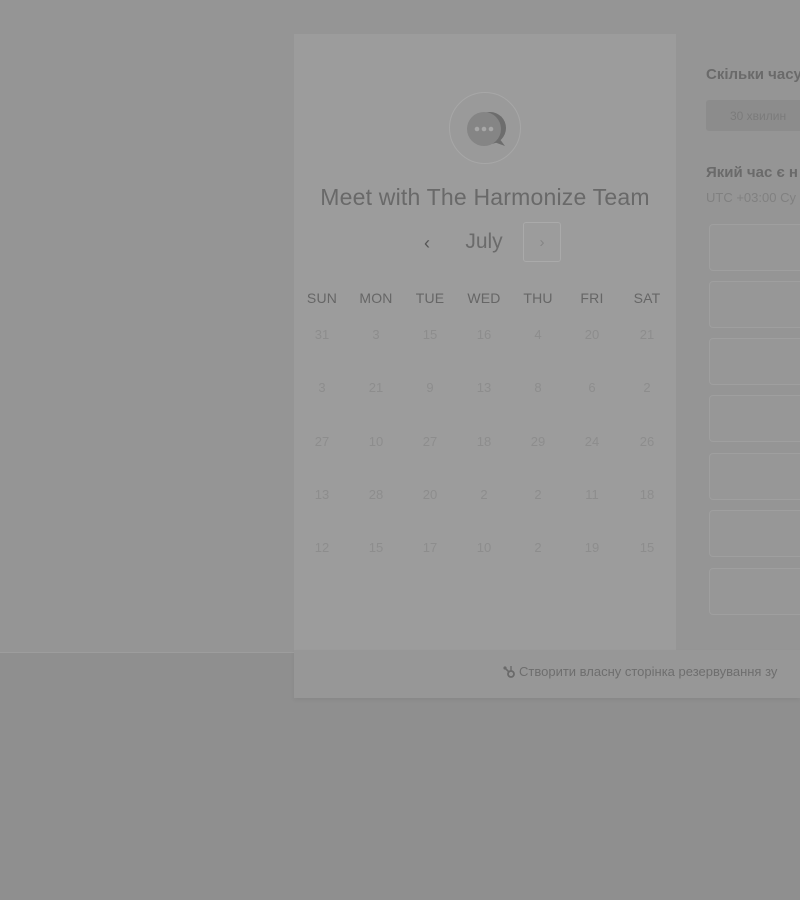  I want to click on calendar-day: 26, so click(647, 441).